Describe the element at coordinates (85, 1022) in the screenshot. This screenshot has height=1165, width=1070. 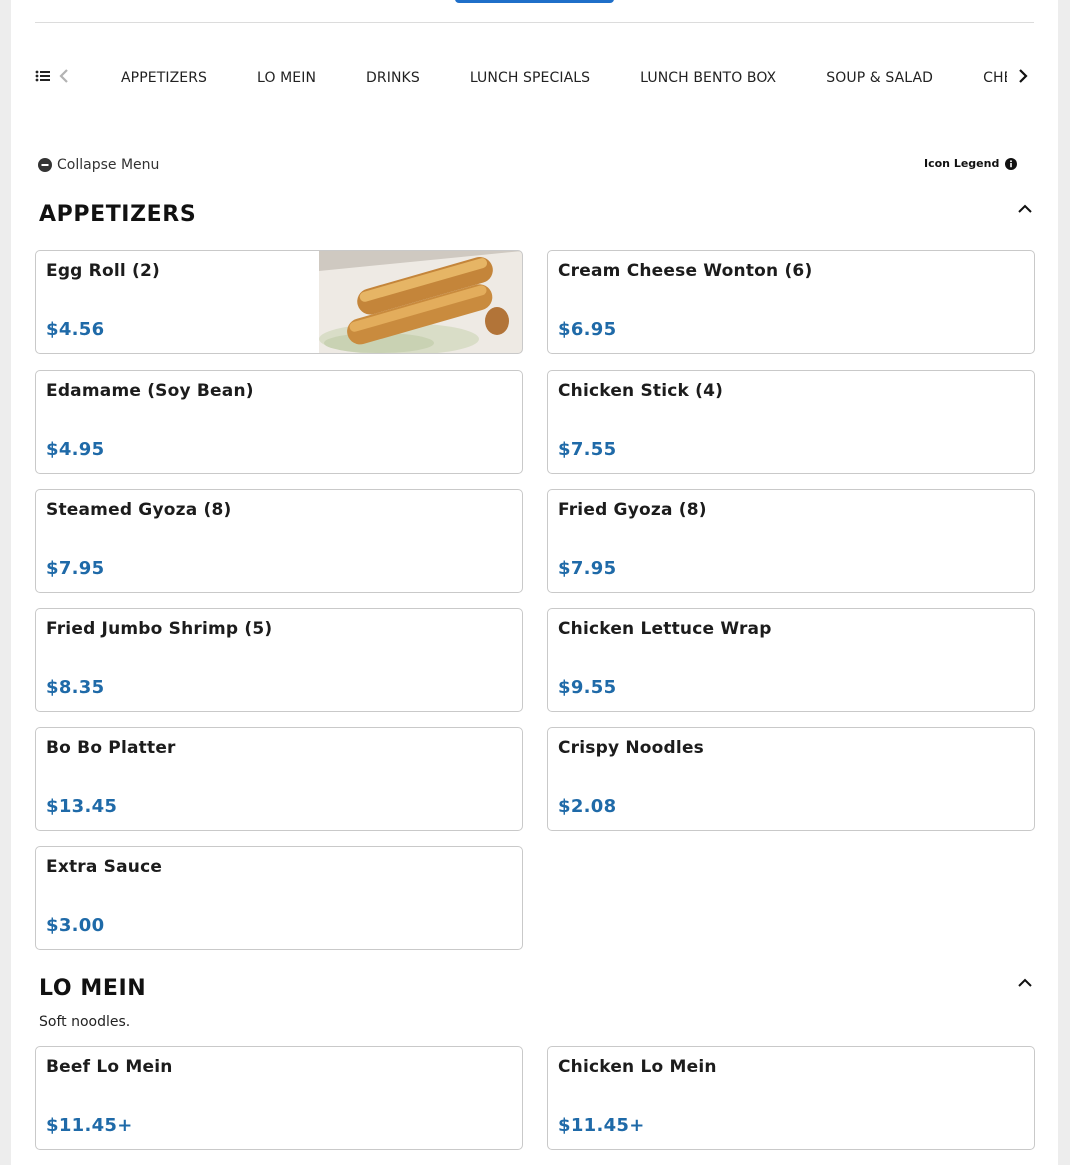
I see `section-description: Soft noodles.` at that location.